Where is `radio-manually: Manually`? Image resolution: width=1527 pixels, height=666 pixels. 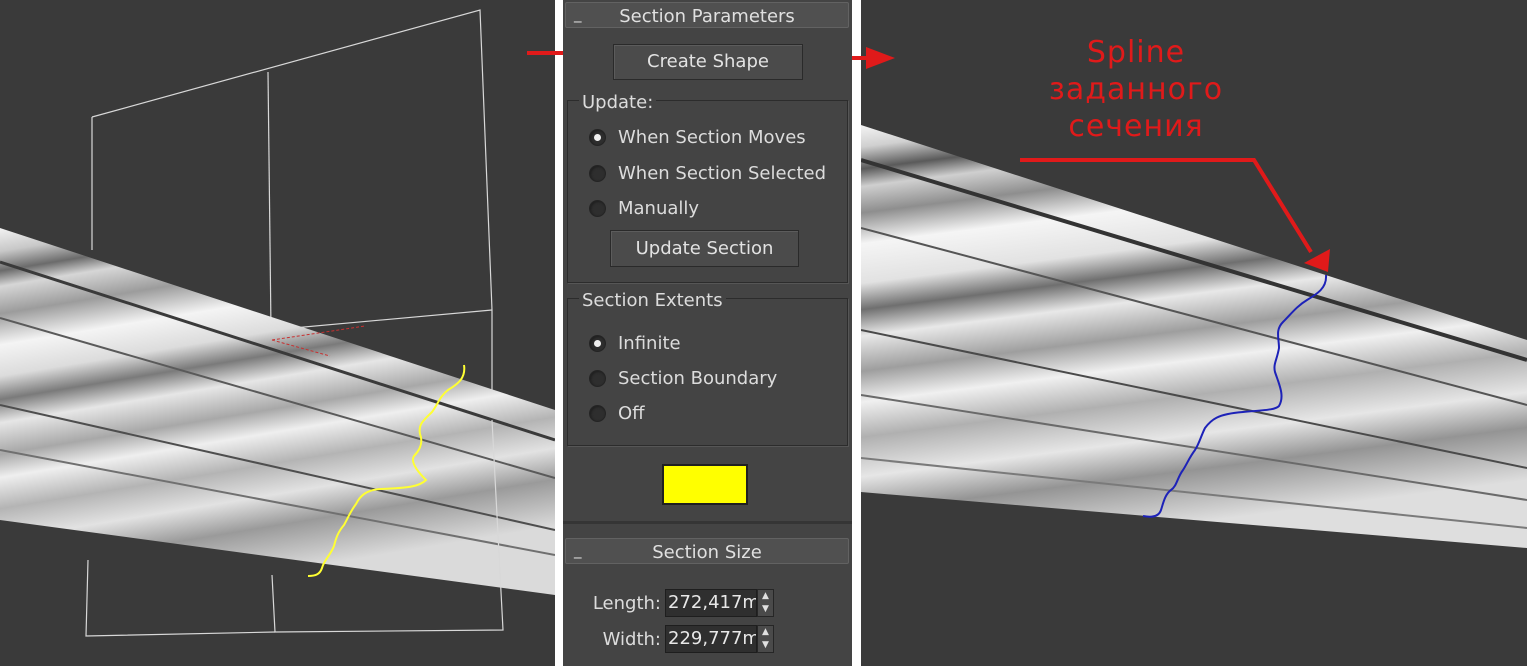 radio-manually: Manually is located at coordinates (644, 208).